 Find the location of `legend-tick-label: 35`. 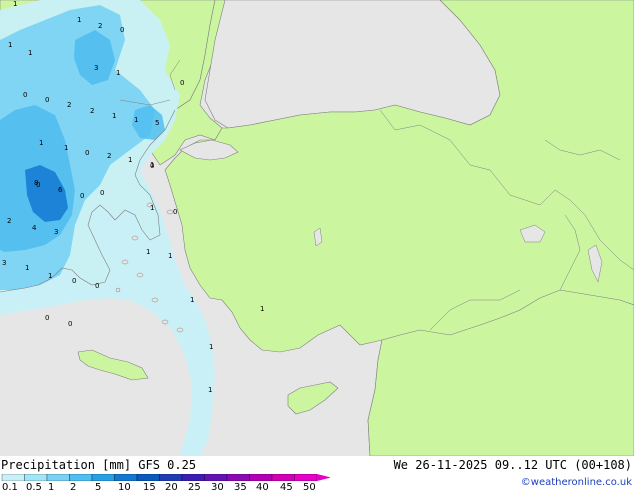

legend-tick-label: 35 is located at coordinates (240, 487).